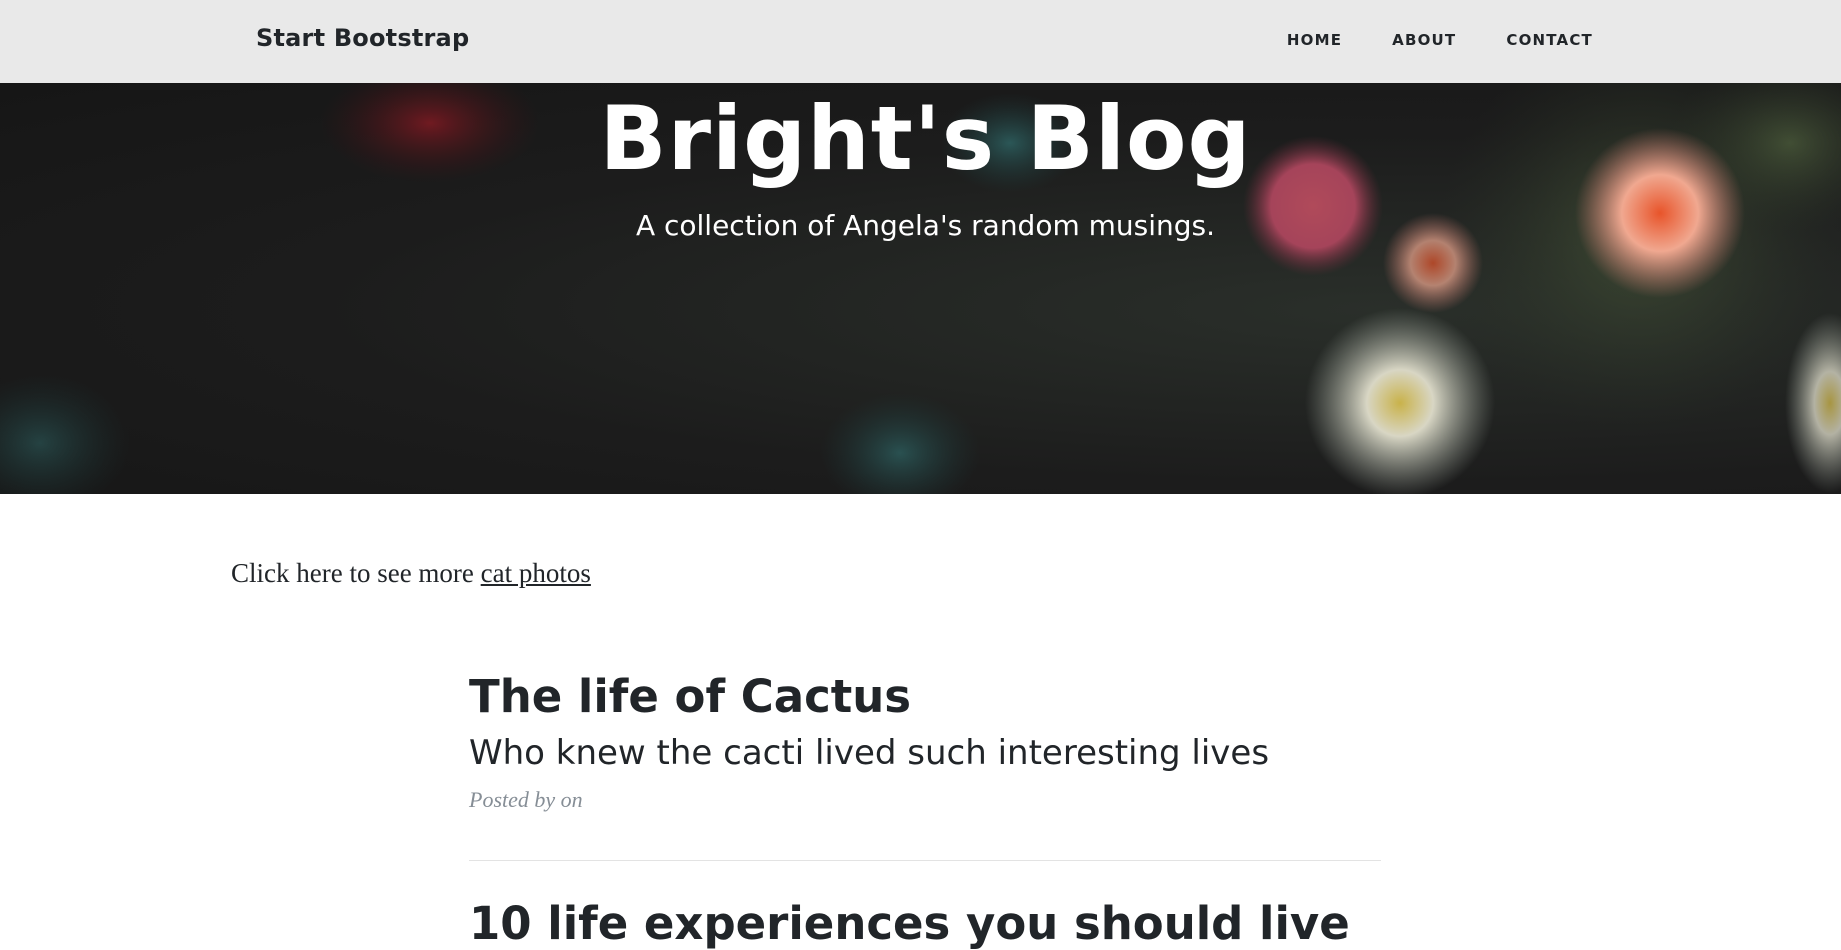  What do you see at coordinates (356, 573) in the screenshot?
I see `cat-photos-text: Click here to see more` at bounding box center [356, 573].